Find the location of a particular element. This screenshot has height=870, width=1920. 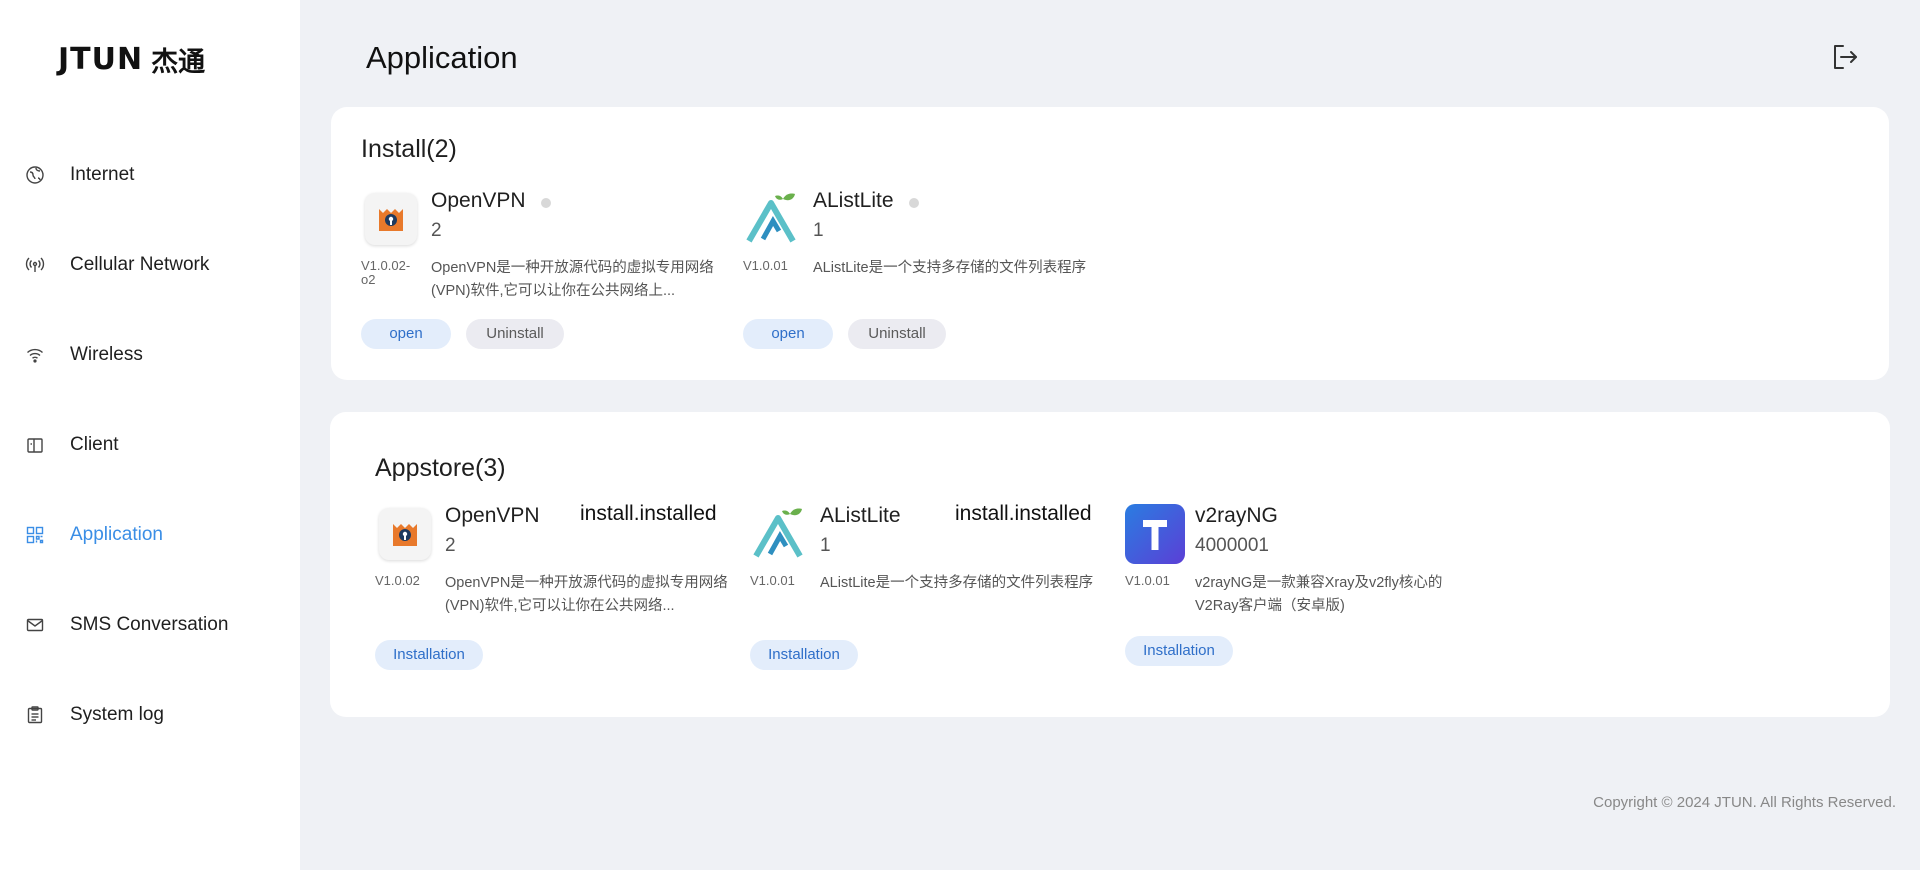

installed-title: Install(2) is located at coordinates (409, 149).